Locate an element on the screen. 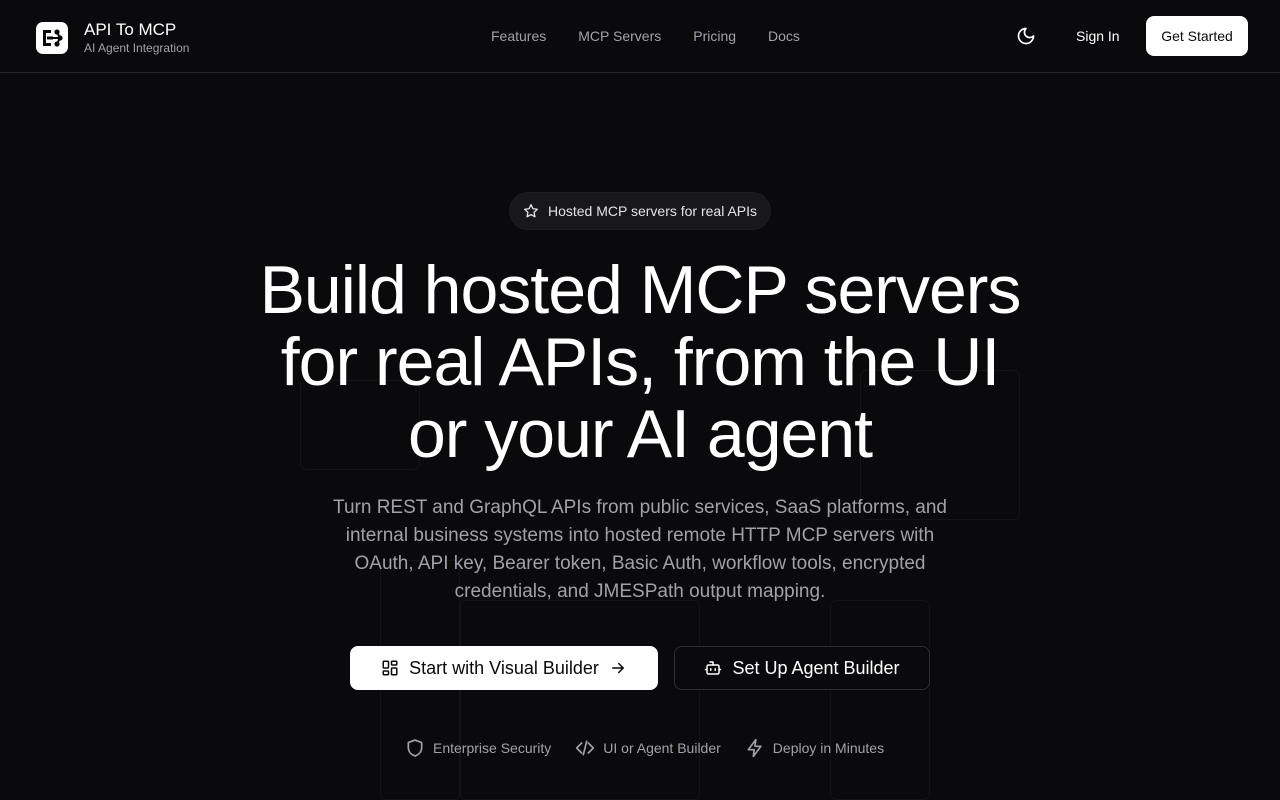 The image size is (1280, 800). hero-headline-line: for real APIs, from the UI is located at coordinates (640, 362).